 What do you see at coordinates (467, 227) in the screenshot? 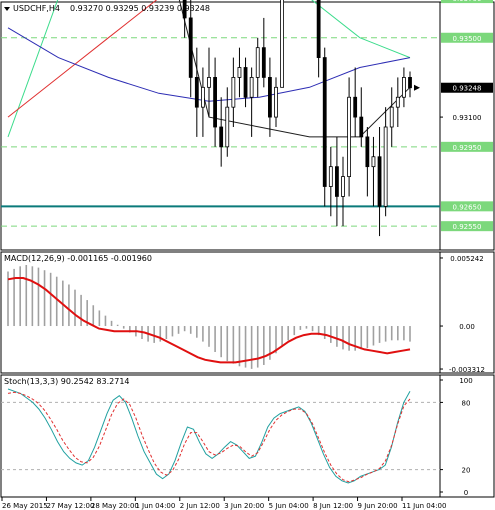
I see `price-tick-label: 0.92550` at bounding box center [467, 227].